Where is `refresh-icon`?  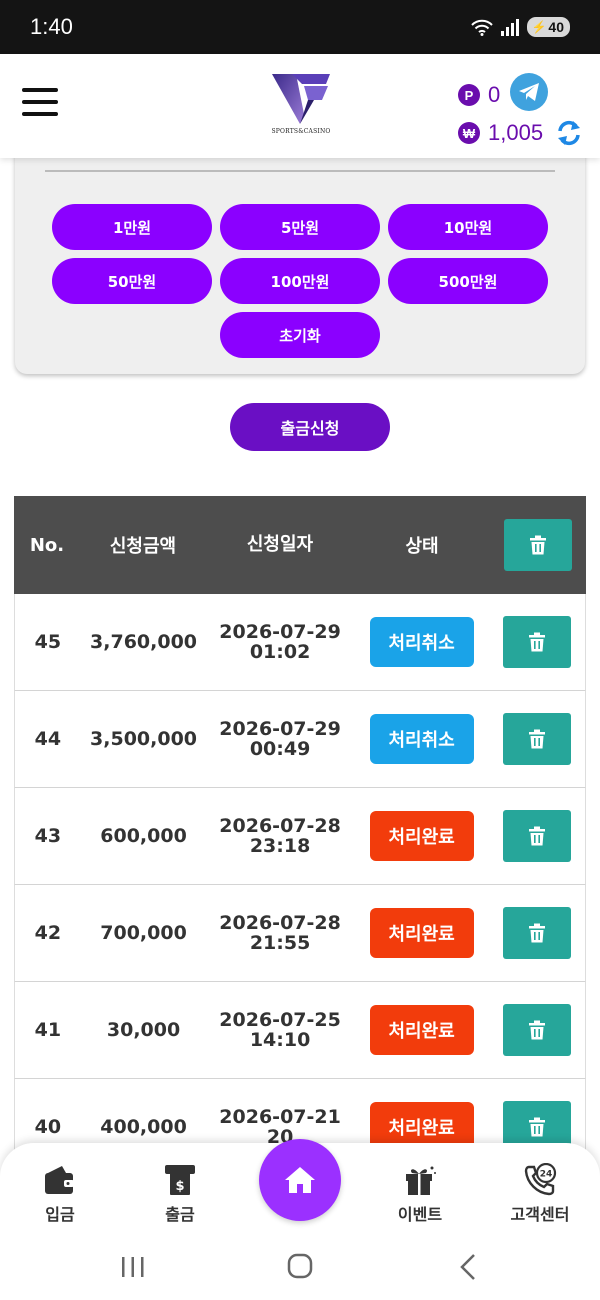 refresh-icon is located at coordinates (569, 133).